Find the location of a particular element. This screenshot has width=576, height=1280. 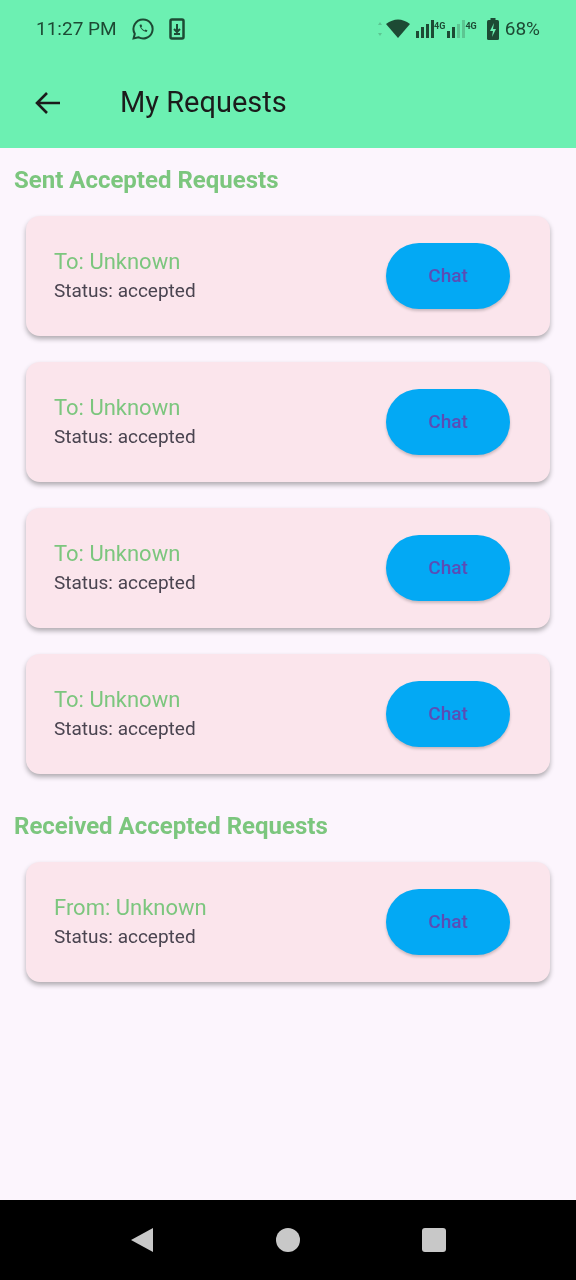

battery-icon is located at coordinates (492, 29).